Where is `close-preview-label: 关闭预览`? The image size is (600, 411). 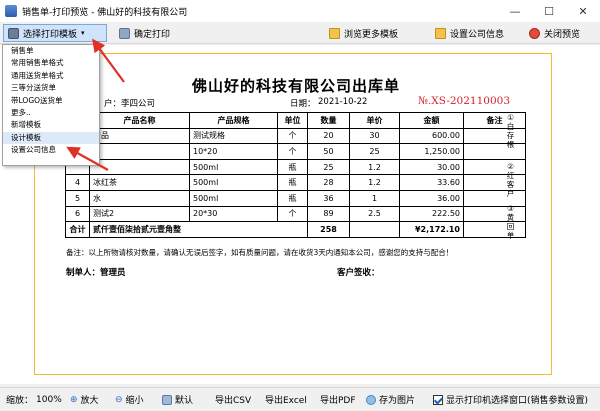
close-preview-label: 关闭预览 is located at coordinates (562, 34).